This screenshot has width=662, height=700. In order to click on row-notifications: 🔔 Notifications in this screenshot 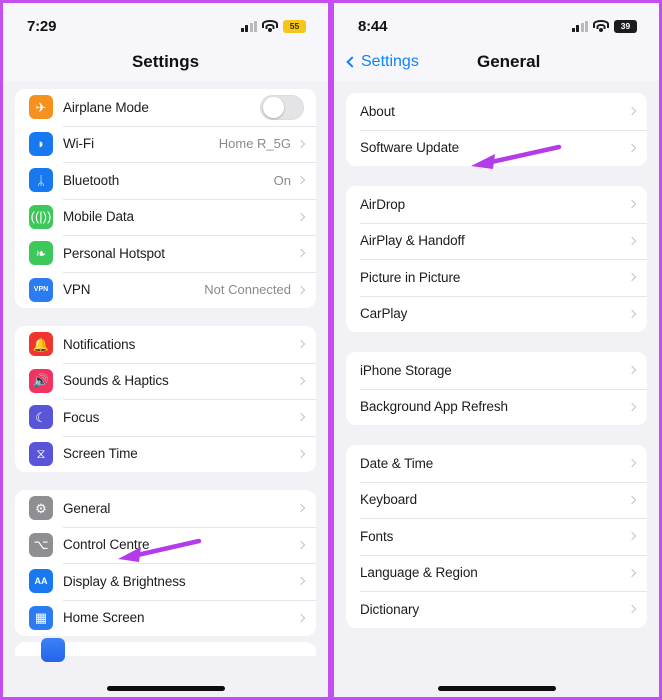, I will do `click(165, 344)`.